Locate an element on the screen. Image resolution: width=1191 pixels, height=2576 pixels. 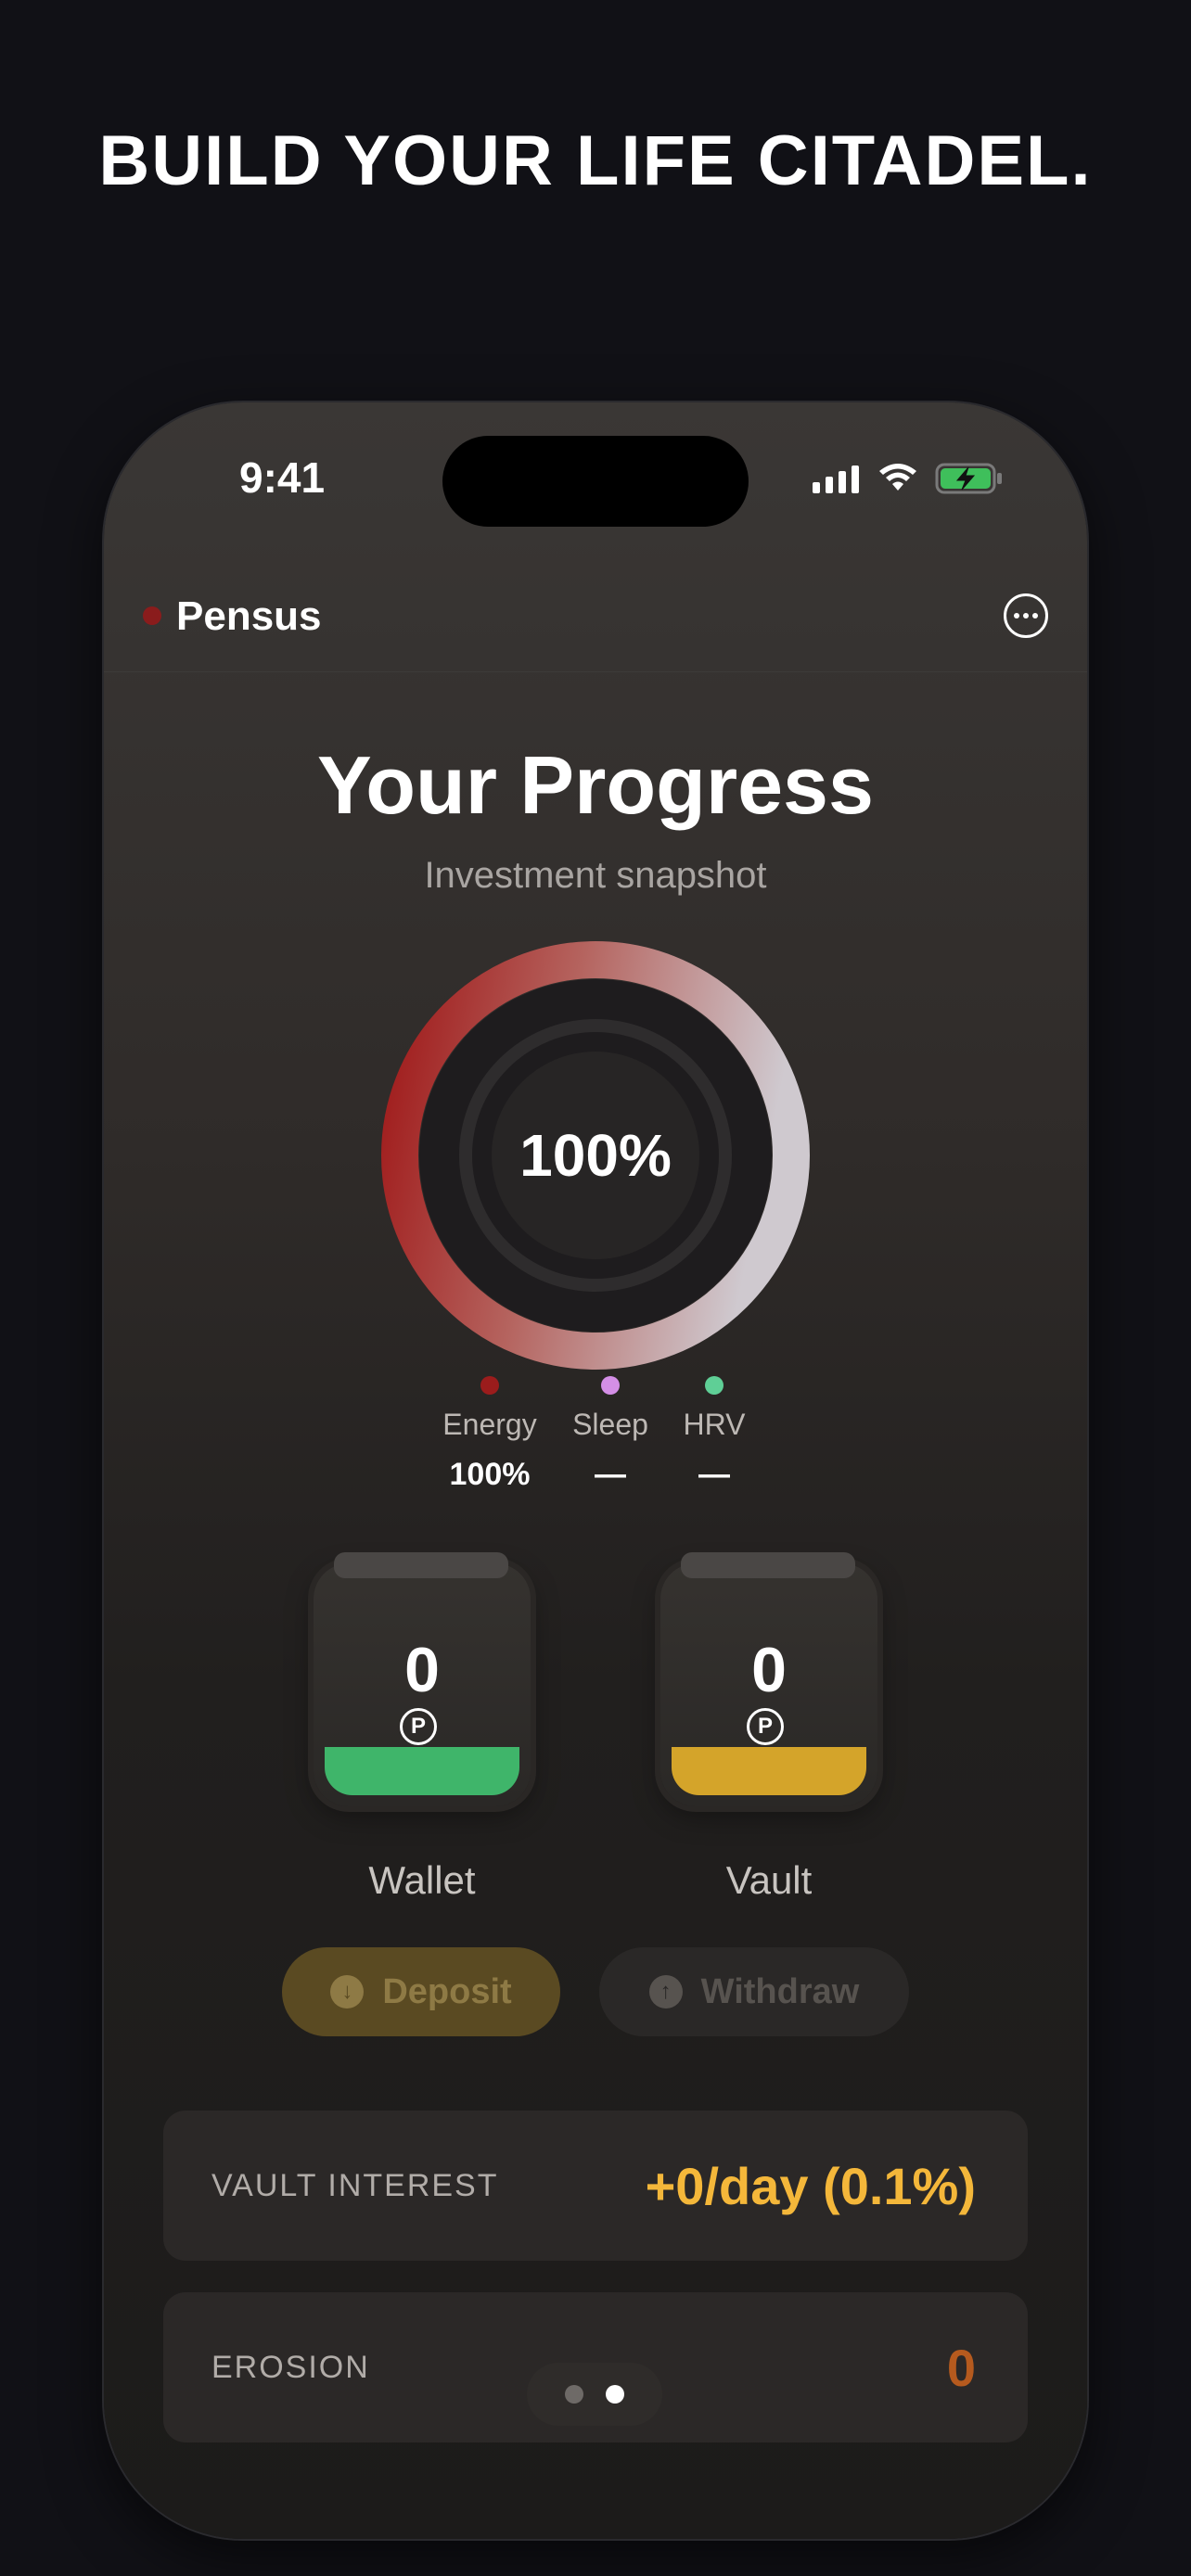
deposit-button: ↓ Deposit is located at coordinates (421, 1992).